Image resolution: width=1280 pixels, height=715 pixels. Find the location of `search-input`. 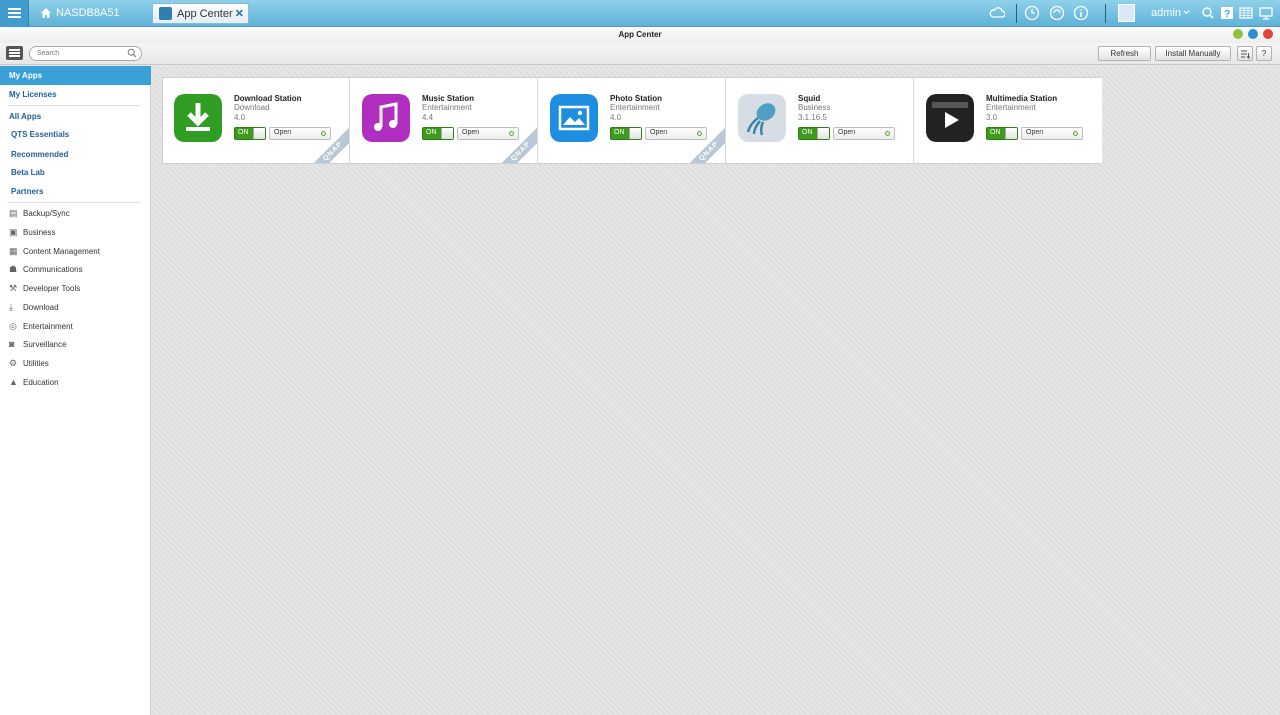

search-input is located at coordinates (85, 53).